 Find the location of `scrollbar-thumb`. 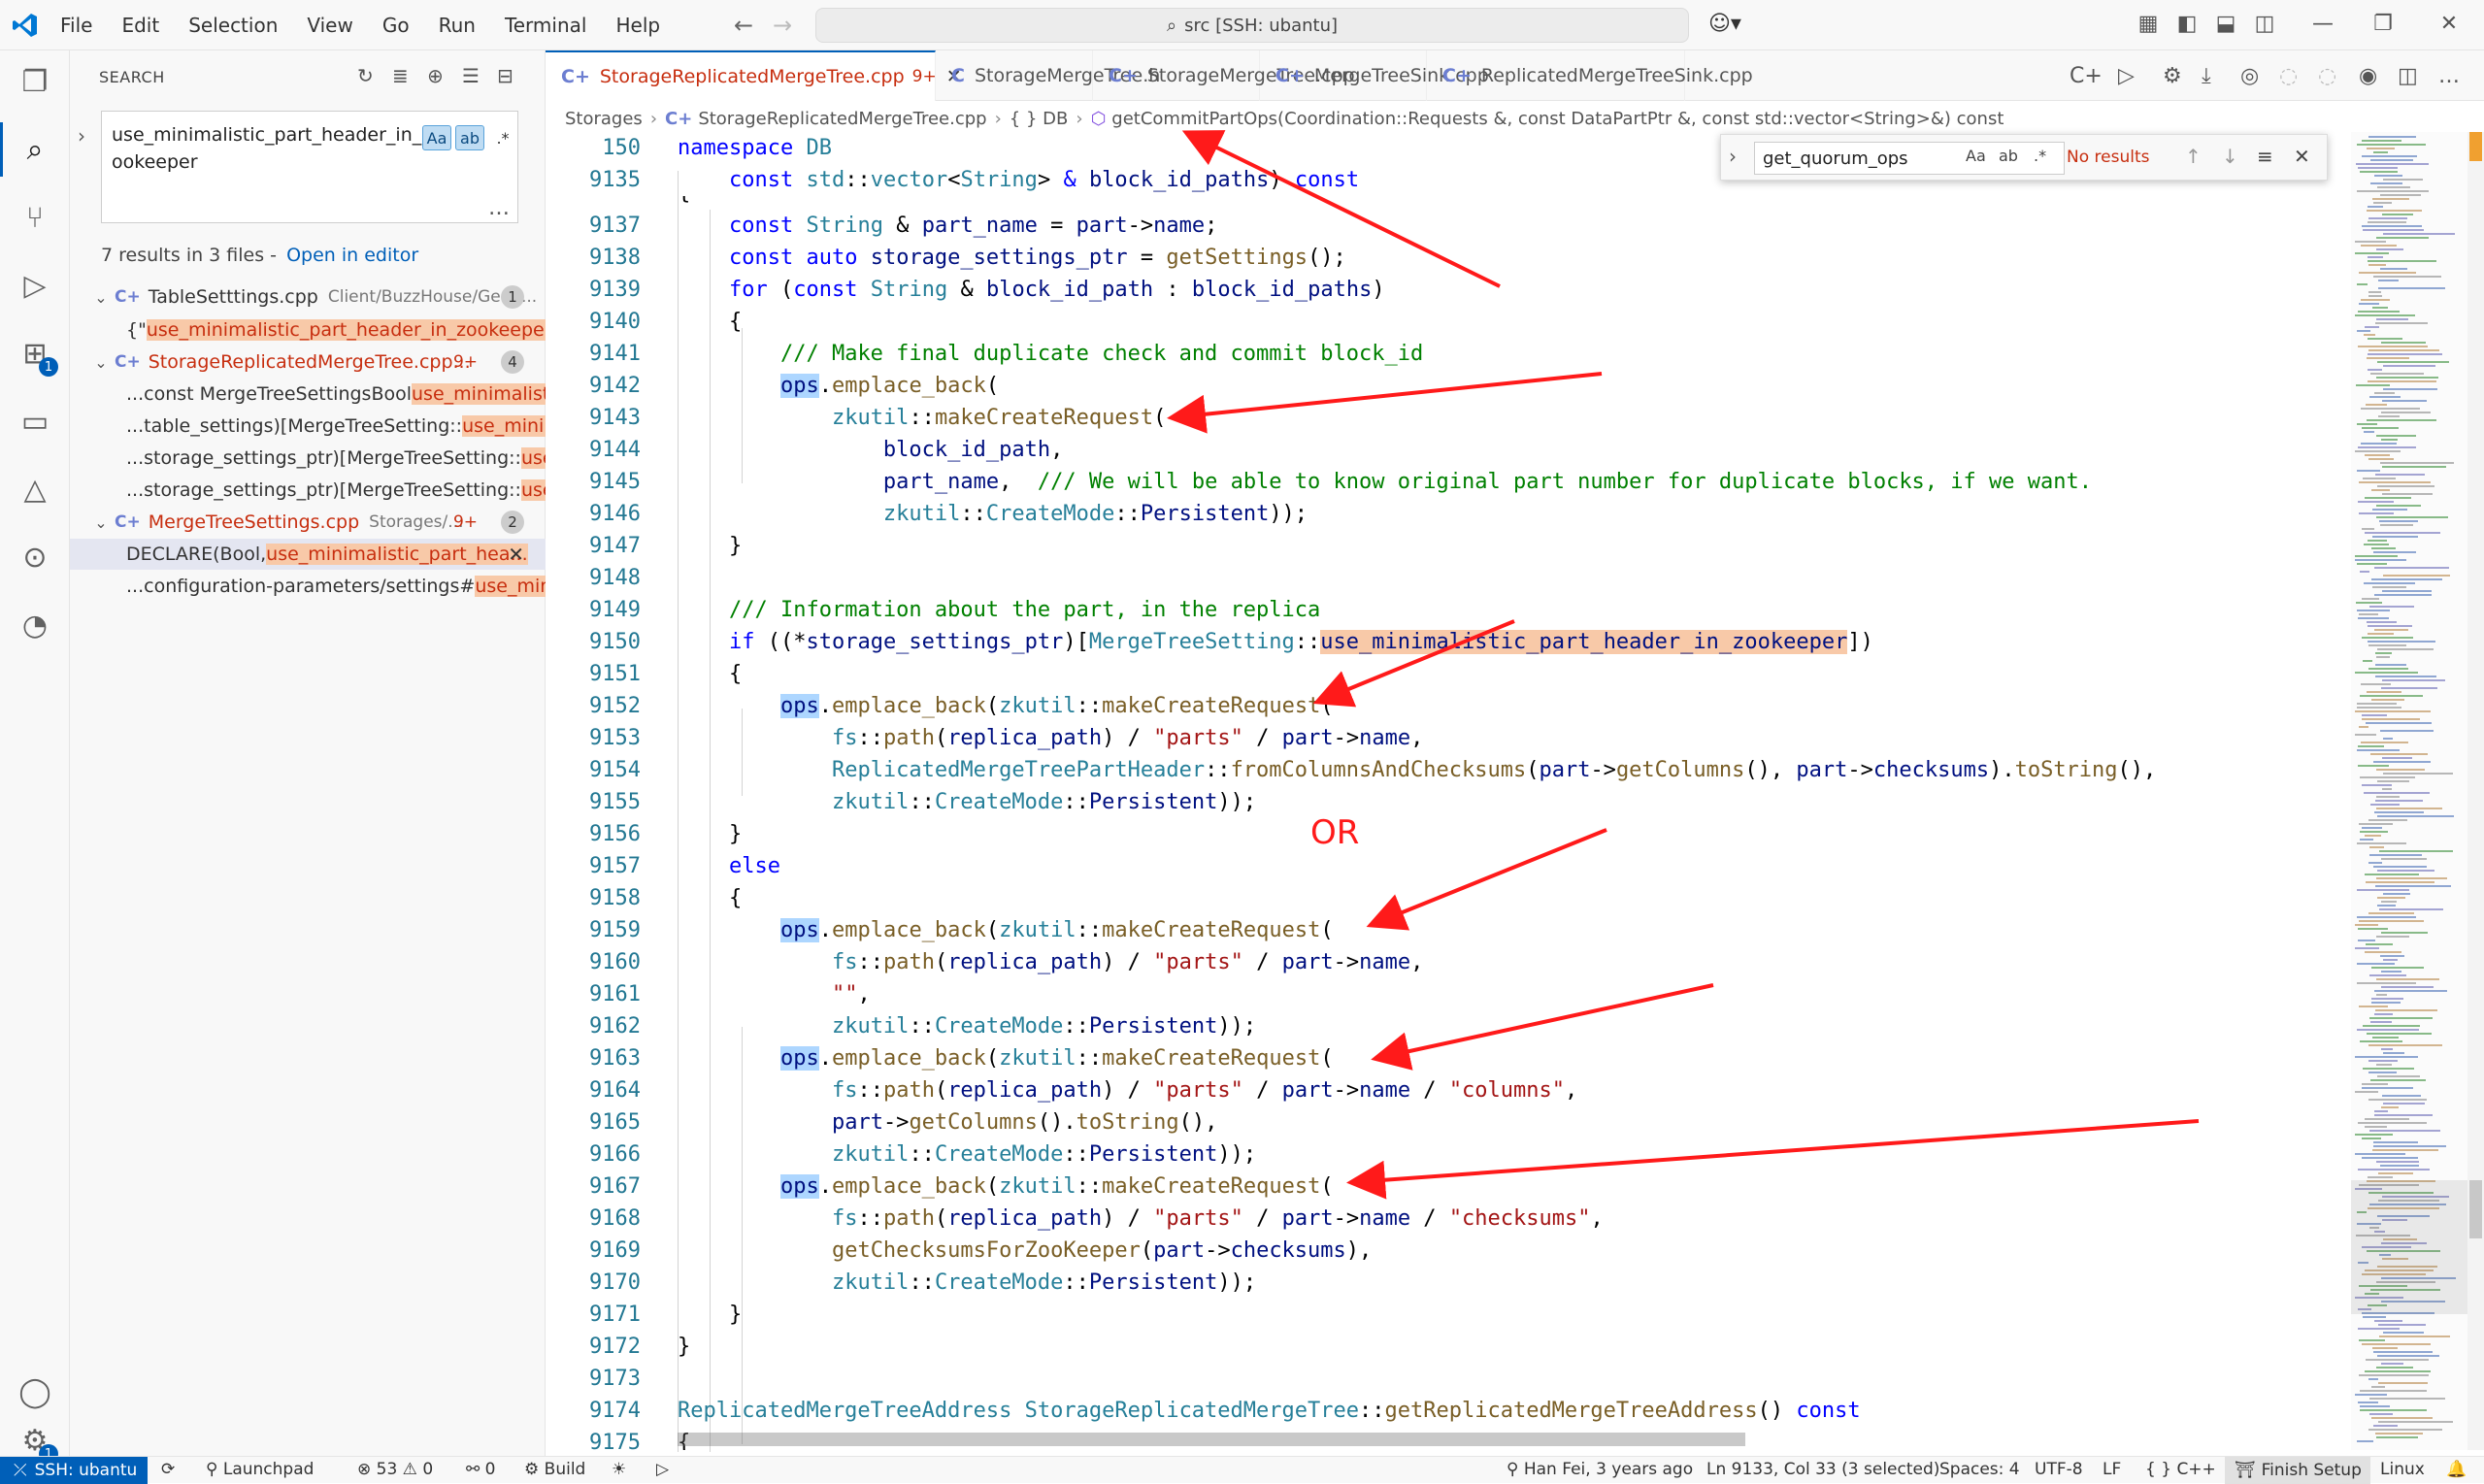

scrollbar-thumb is located at coordinates (2475, 1209).